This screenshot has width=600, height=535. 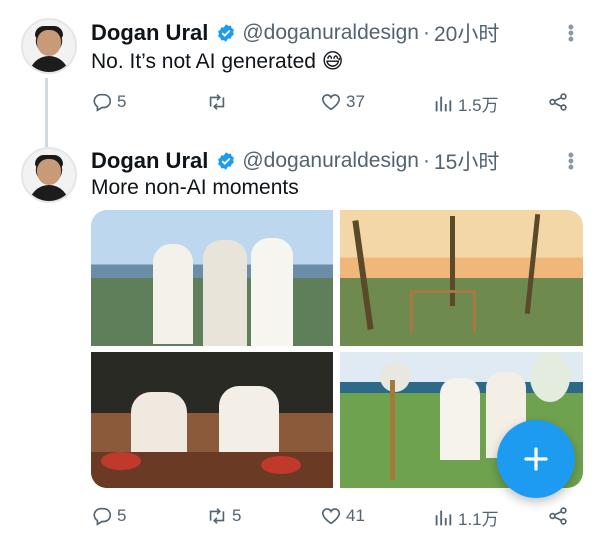 What do you see at coordinates (478, 105) in the screenshot?
I see `views-count: 1.5万` at bounding box center [478, 105].